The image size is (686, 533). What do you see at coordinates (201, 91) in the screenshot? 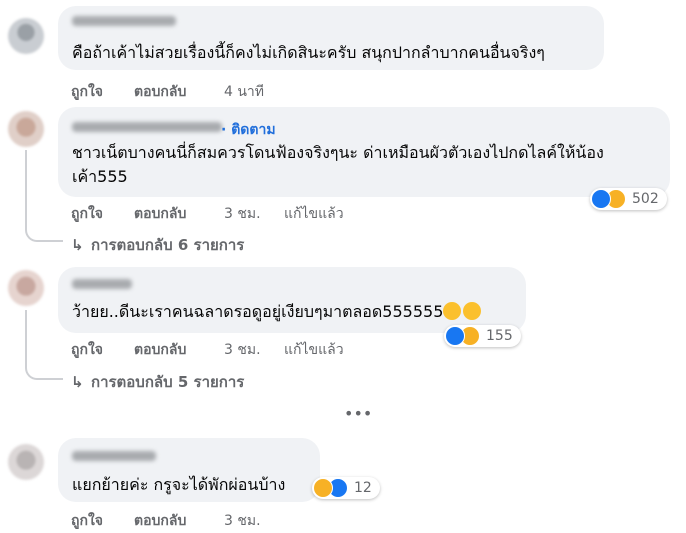
I see `comment-actions: ถูกใจ ตอบกลับ 4 นาที` at bounding box center [201, 91].